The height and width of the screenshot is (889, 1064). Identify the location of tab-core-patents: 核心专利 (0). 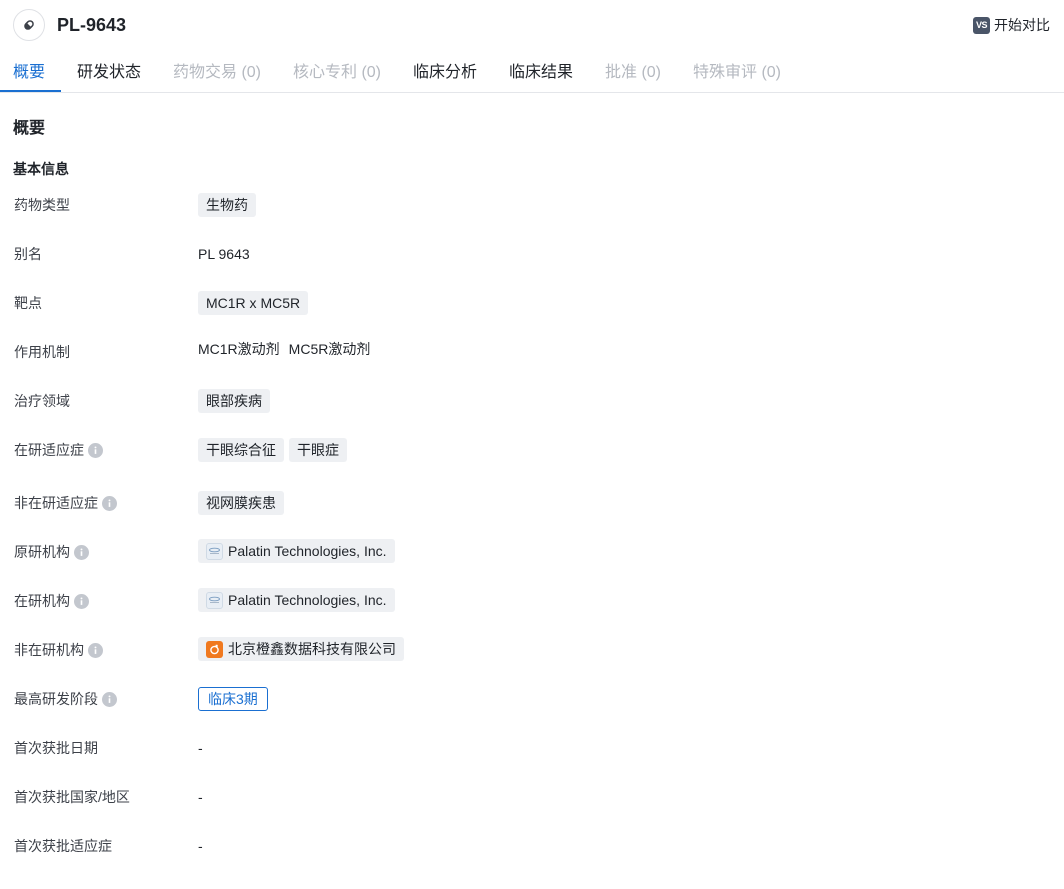
(337, 73).